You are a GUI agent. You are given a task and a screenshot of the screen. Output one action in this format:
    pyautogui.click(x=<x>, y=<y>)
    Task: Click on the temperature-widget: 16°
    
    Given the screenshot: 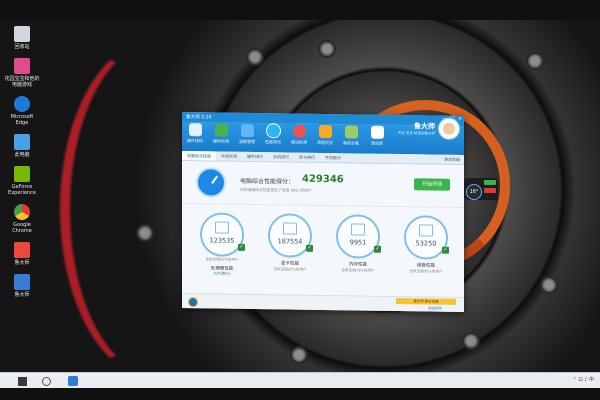 What is the action you would take?
    pyautogui.click(x=481, y=189)
    